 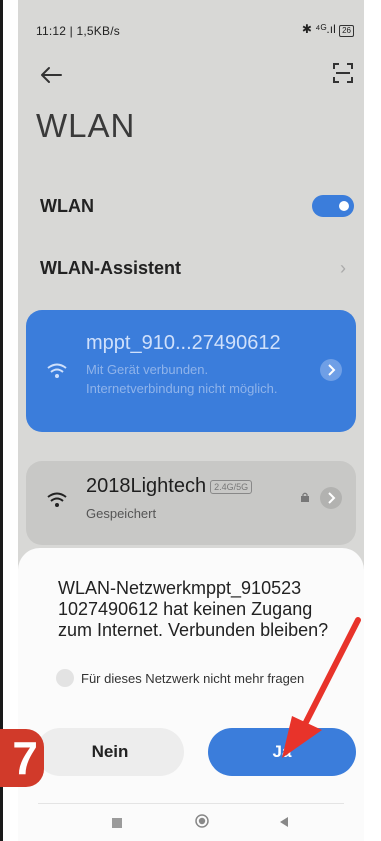 What do you see at coordinates (202, 821) in the screenshot?
I see `home-icon` at bounding box center [202, 821].